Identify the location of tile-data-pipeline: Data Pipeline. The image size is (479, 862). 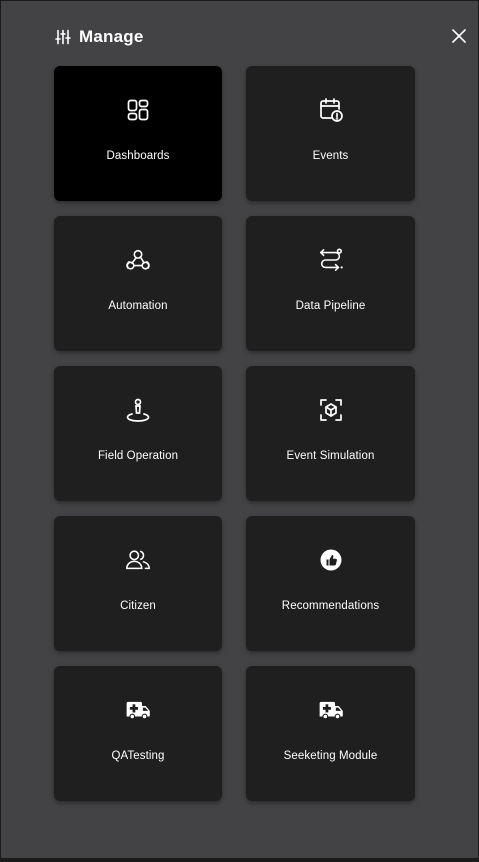
(330, 283).